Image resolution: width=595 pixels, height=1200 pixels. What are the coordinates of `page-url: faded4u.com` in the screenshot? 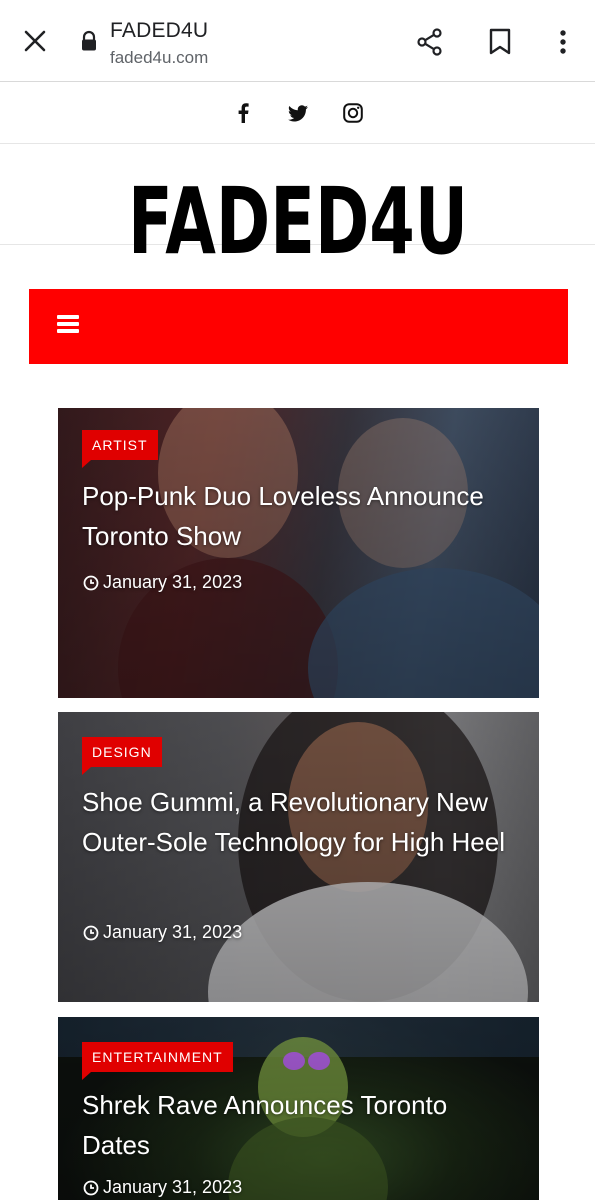 It's located at (159, 58).